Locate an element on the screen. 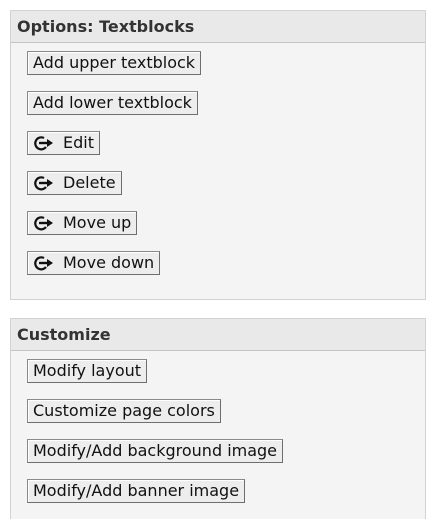  add-lower-textblock-button: Add lower textblock is located at coordinates (112, 103).